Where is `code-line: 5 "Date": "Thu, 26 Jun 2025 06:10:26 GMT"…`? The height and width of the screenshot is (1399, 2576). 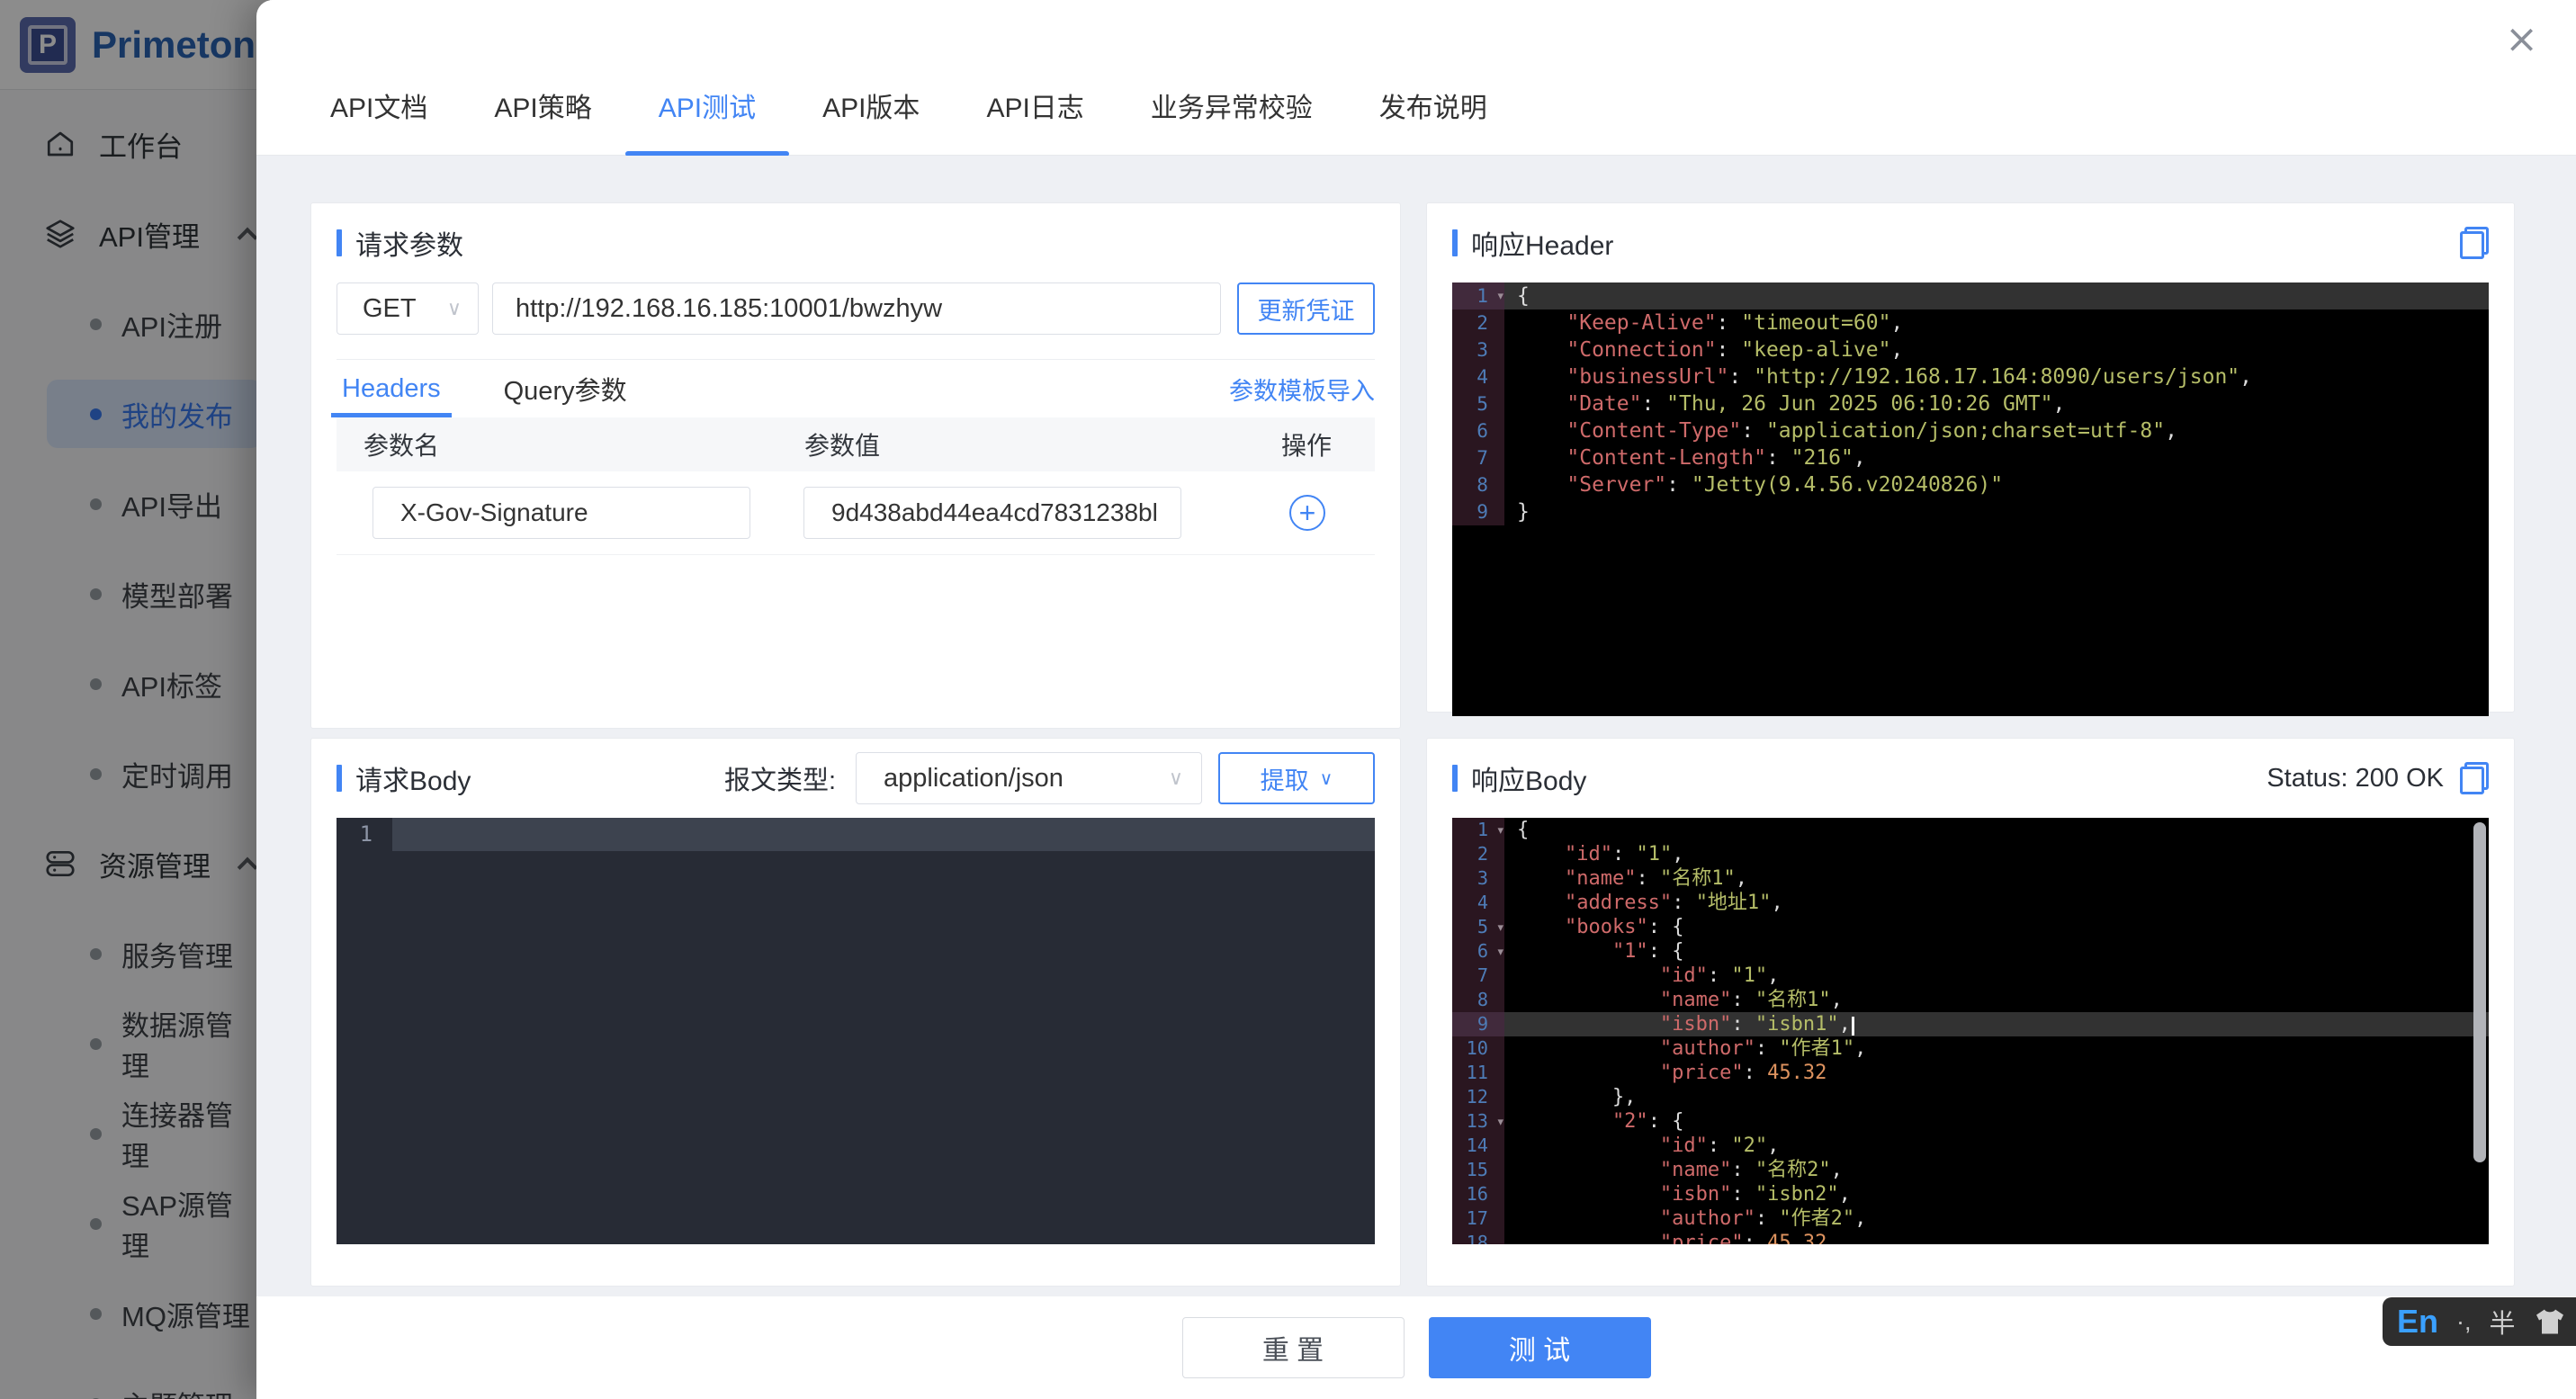
code-line: 5 "Date": "Thu, 26 Jun 2025 06:10:26 GMT"… is located at coordinates (1971, 404).